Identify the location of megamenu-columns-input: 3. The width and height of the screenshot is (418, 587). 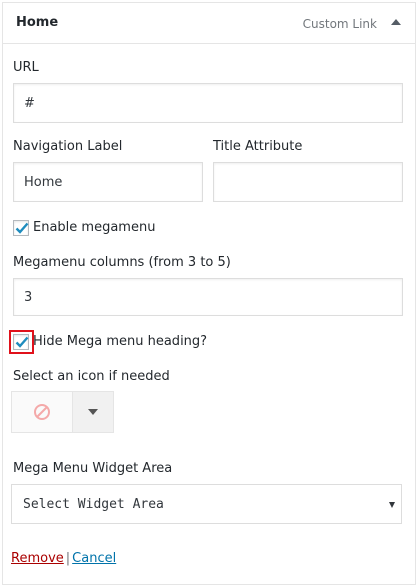
(208, 297).